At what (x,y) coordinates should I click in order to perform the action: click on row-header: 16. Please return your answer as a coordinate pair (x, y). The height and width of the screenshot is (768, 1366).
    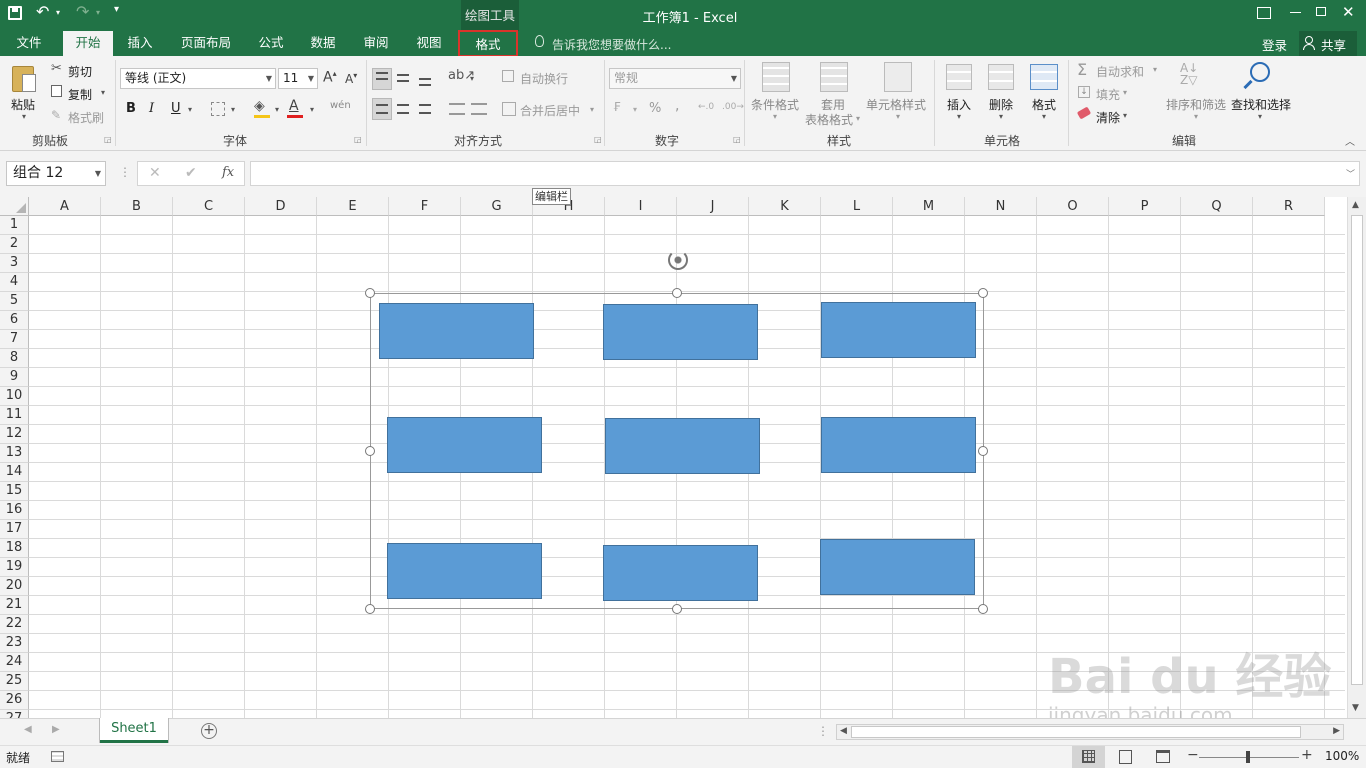
    Looking at the image, I should click on (14, 510).